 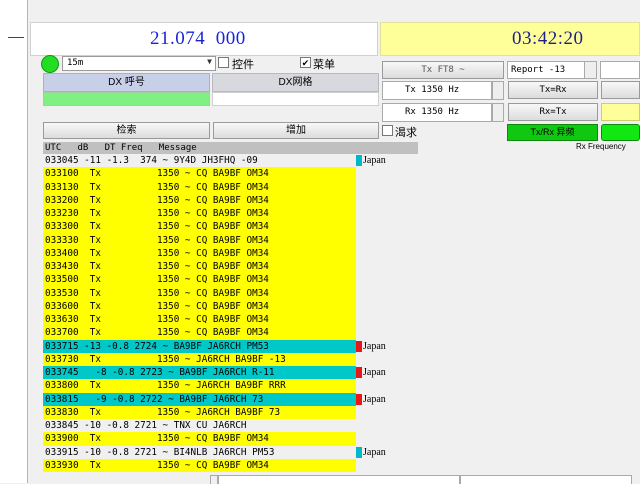 I want to click on table-row: 033800 Tx 1350 ~ JA6RCH BA9BF RRR, so click(x=253, y=386).